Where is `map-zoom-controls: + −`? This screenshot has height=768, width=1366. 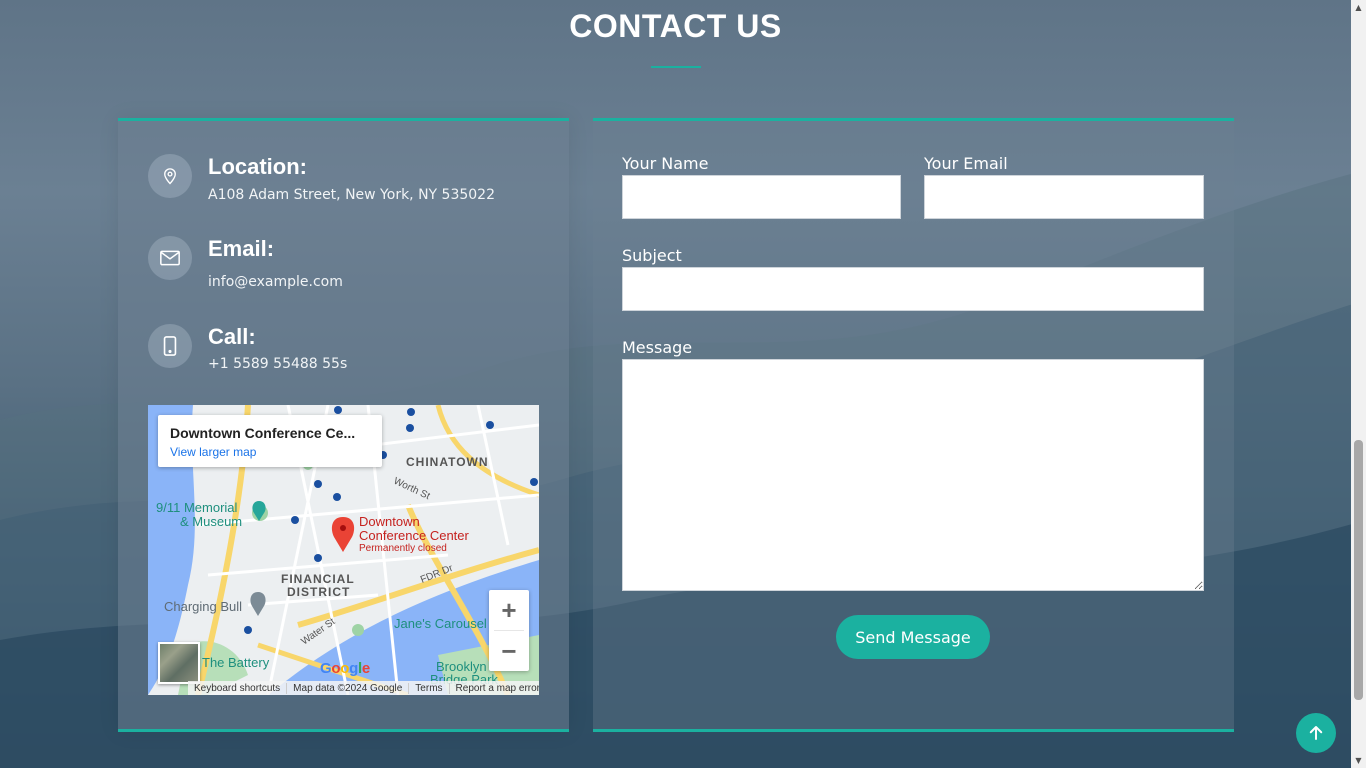 map-zoom-controls: + − is located at coordinates (509, 630).